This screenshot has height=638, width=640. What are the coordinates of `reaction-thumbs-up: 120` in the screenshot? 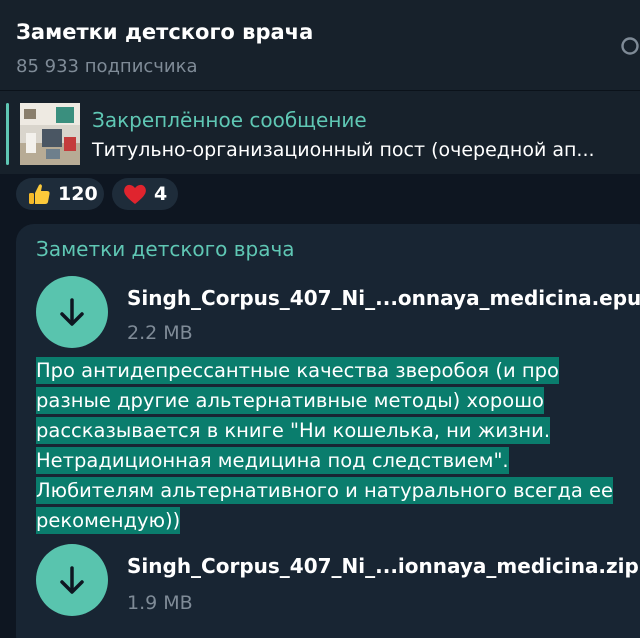 It's located at (60, 194).